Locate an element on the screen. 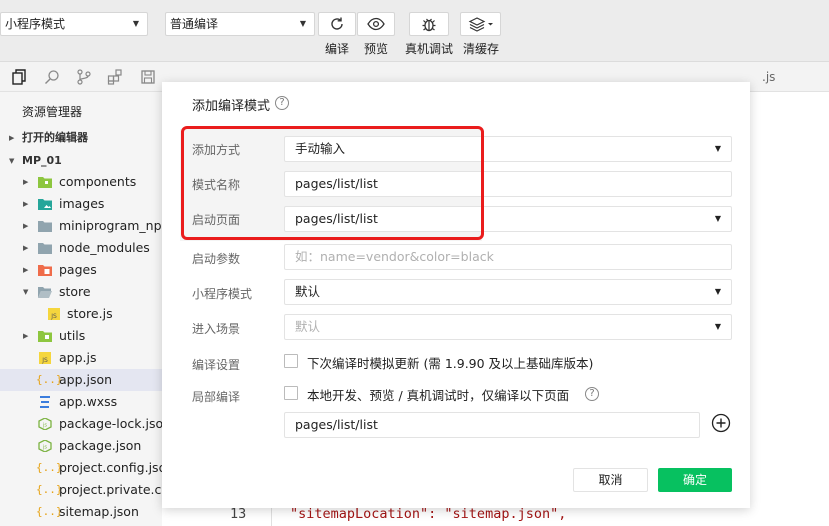 The height and width of the screenshot is (526, 829). confirm-button: 确定 is located at coordinates (695, 480).